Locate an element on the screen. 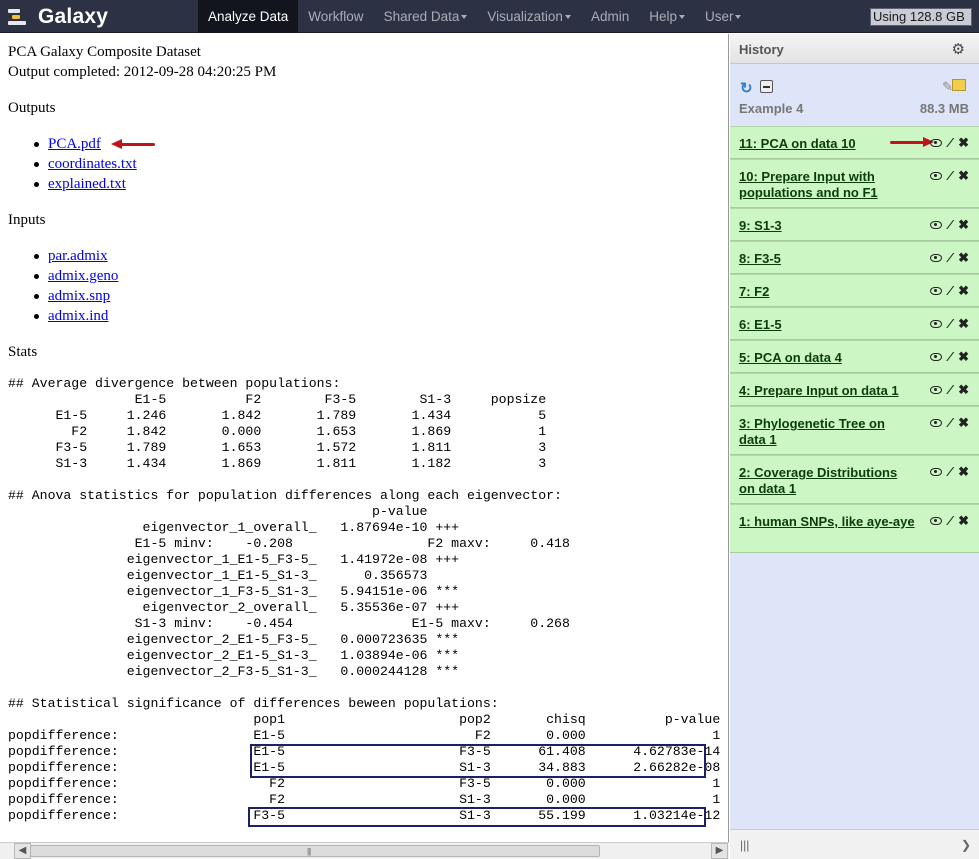 The width and height of the screenshot is (979, 859). history-dataset: 2: Coverage Distributions on data 1 ⁄ ✖ is located at coordinates (854, 479).